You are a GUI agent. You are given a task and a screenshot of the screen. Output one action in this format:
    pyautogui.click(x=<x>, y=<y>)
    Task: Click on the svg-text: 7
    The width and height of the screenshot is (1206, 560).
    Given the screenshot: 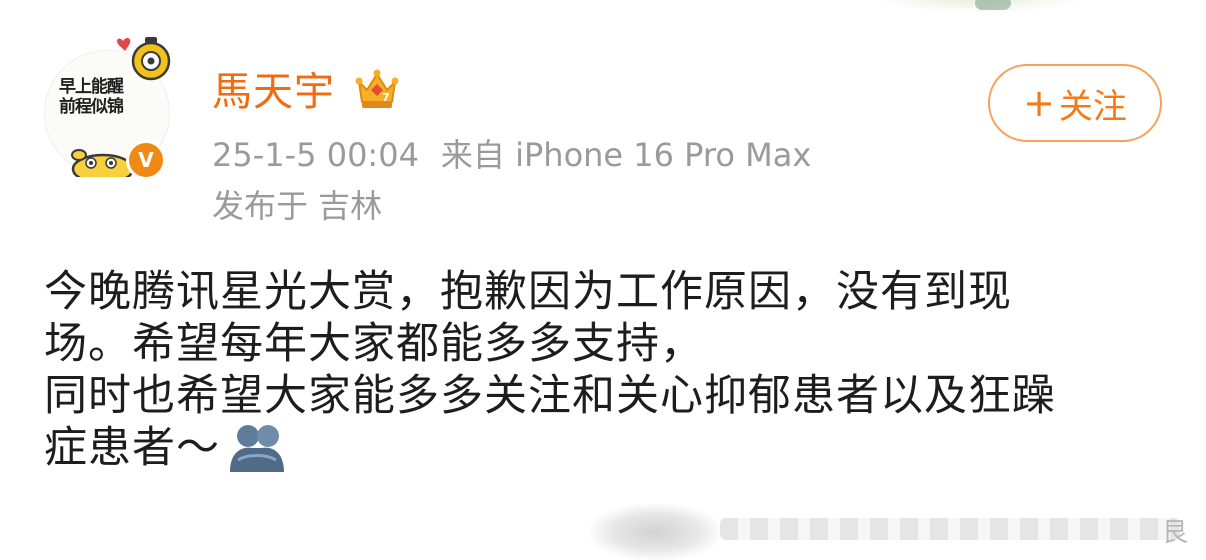 What is the action you would take?
    pyautogui.click(x=386, y=97)
    